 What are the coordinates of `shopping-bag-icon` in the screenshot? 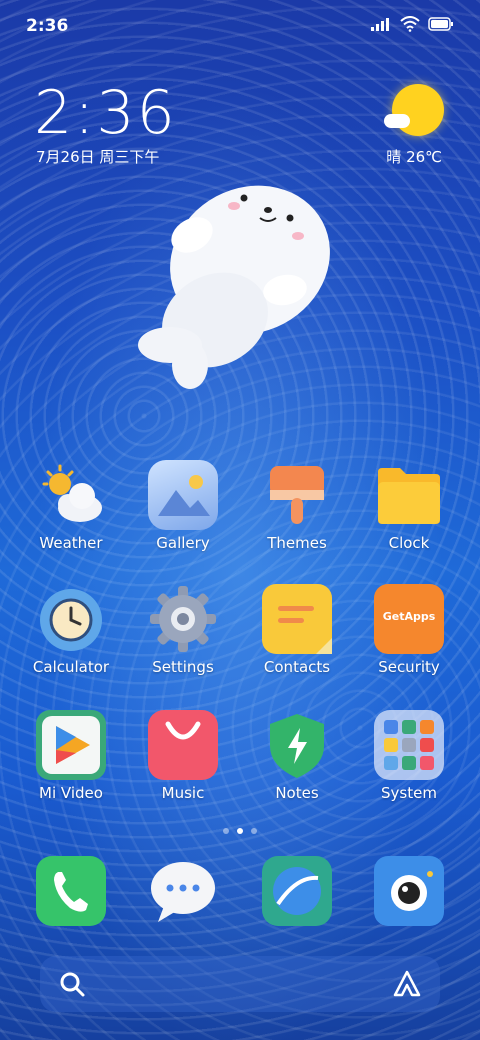 It's located at (183, 745).